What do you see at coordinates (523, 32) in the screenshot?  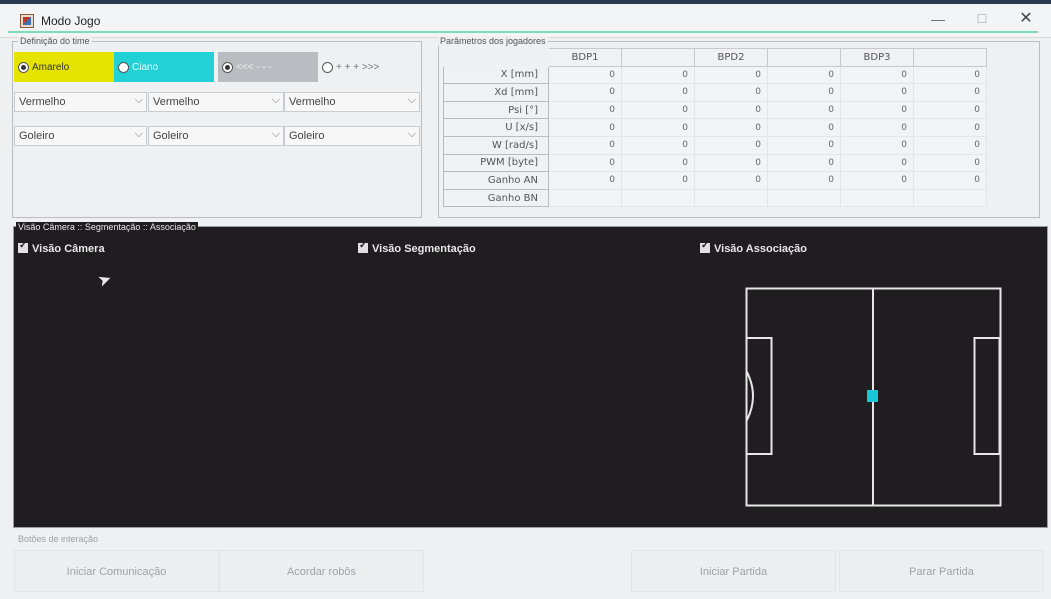 I see `accent-divider` at bounding box center [523, 32].